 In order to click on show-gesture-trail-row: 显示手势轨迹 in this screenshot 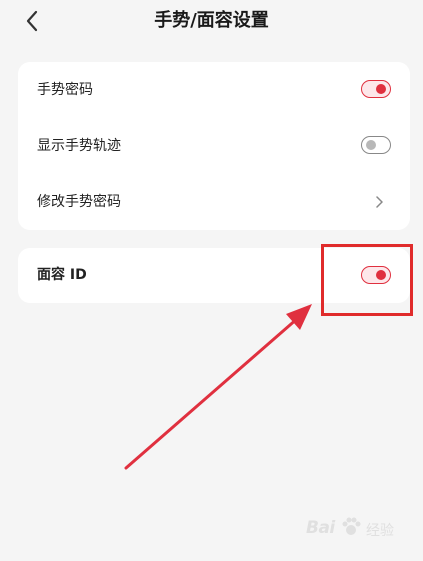, I will do `click(214, 146)`.